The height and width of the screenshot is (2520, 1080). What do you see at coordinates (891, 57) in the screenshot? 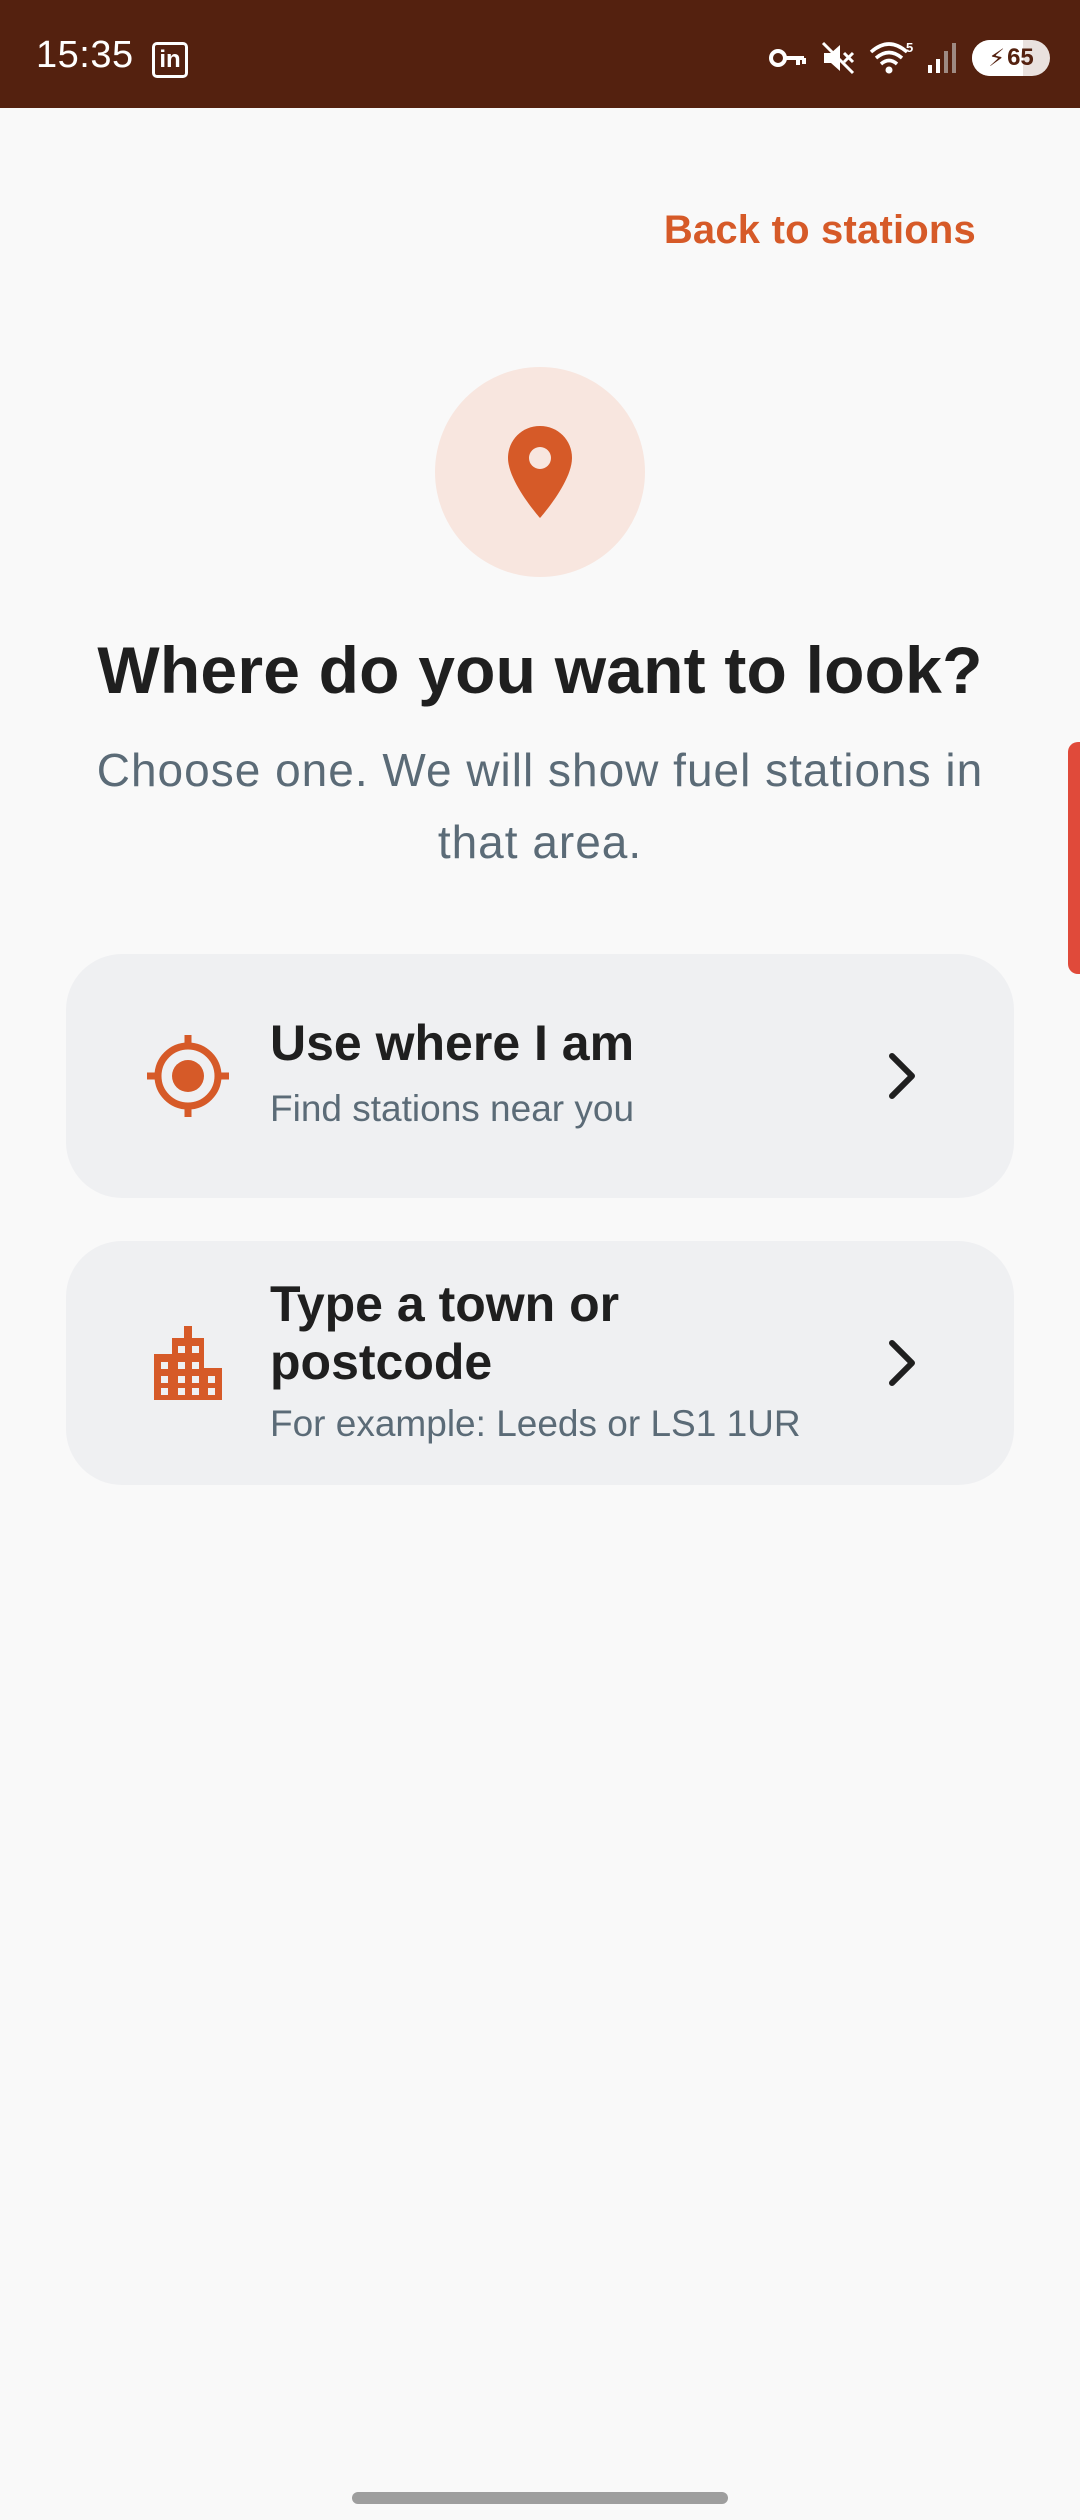
I see `wifi-icon: 5` at bounding box center [891, 57].